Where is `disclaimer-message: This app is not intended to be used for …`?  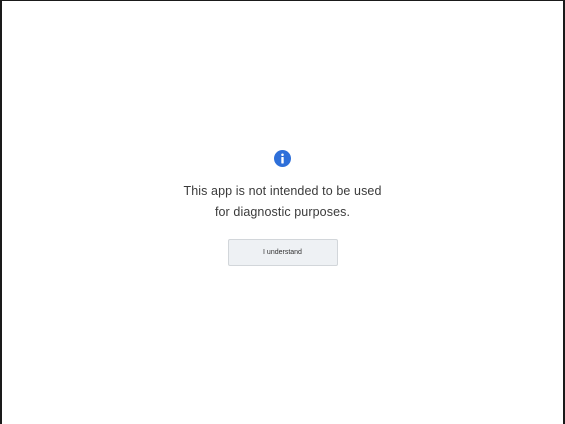
disclaimer-message: This app is not intended to be used for … is located at coordinates (282, 202).